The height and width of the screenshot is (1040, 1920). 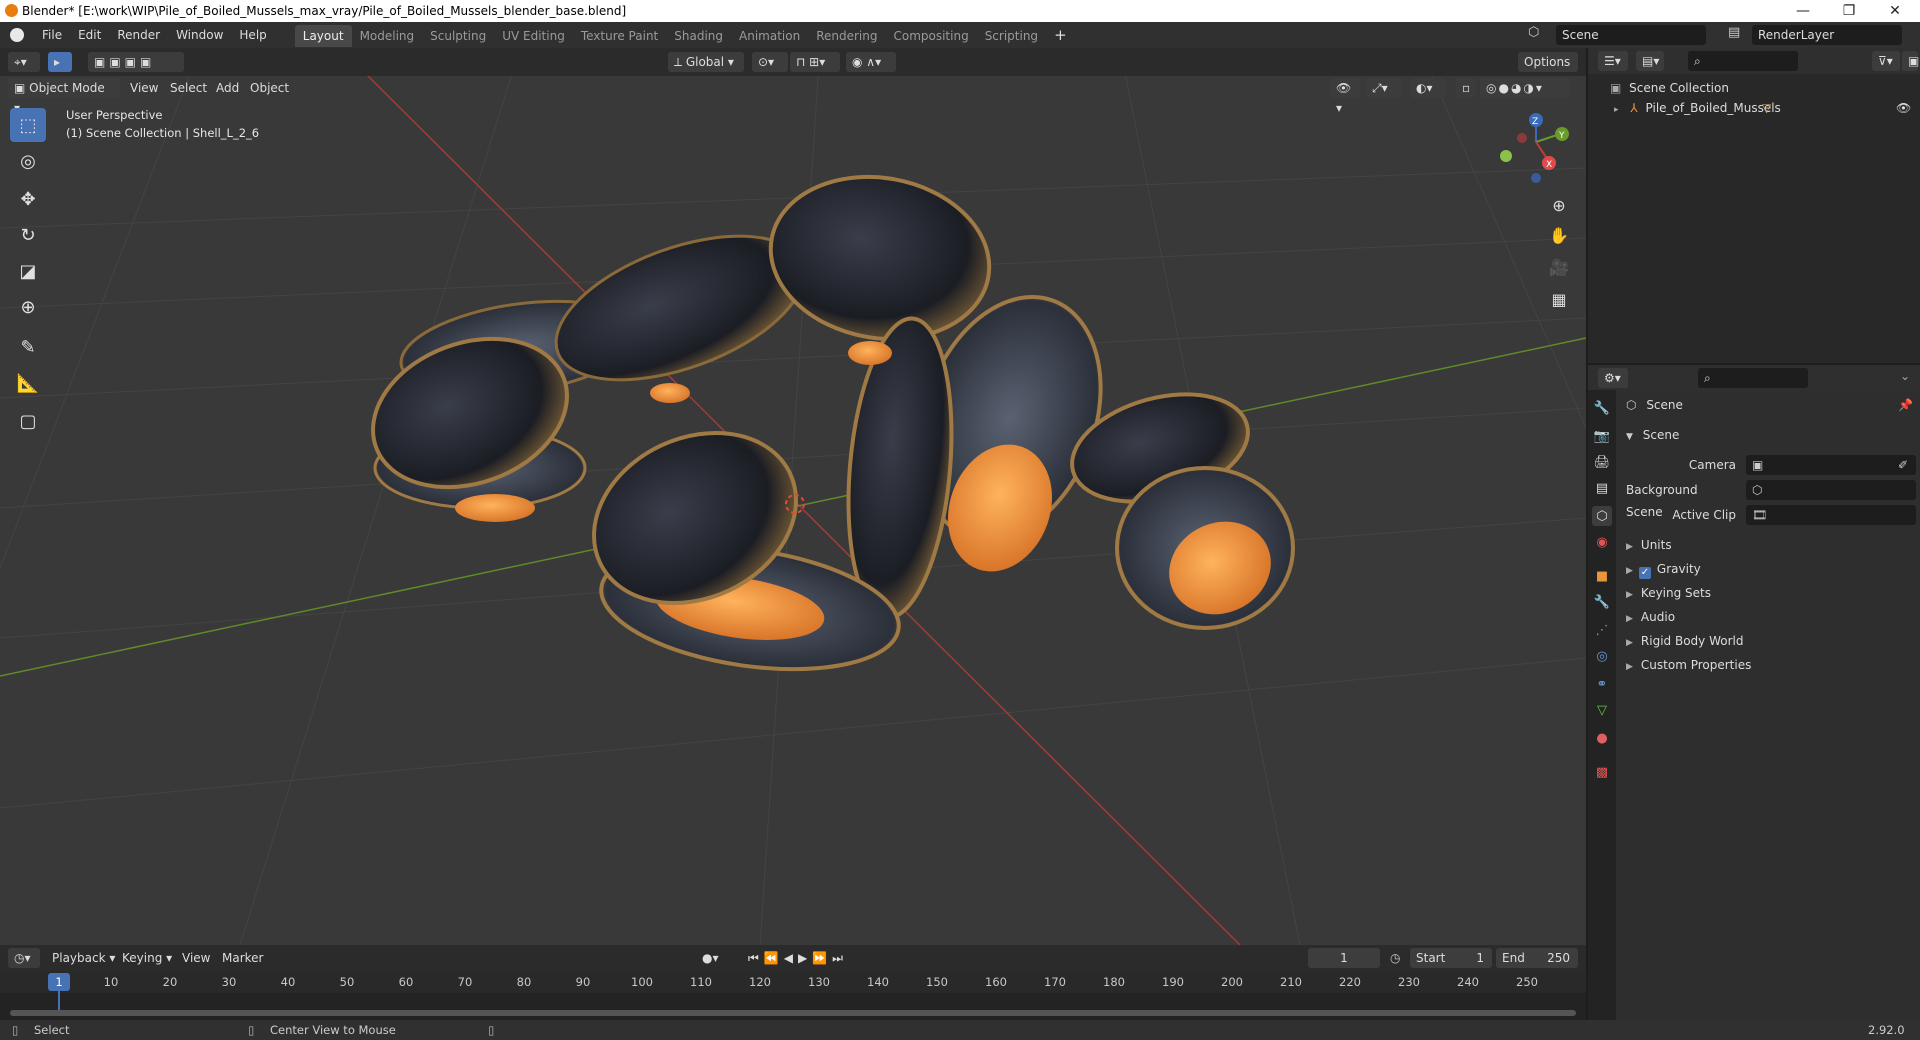 What do you see at coordinates (144, 88) in the screenshot?
I see `menu-view: View` at bounding box center [144, 88].